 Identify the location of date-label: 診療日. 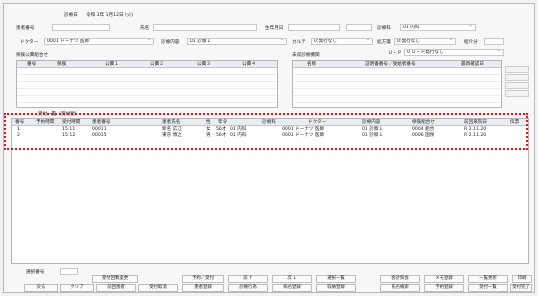
(71, 15).